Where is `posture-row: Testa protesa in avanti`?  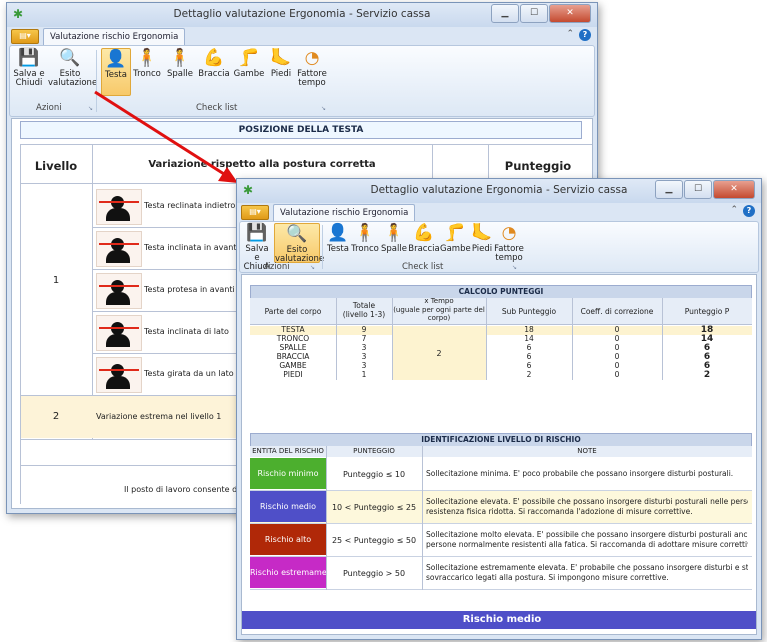
posture-row: Testa protesa in avanti is located at coordinates (189, 289).